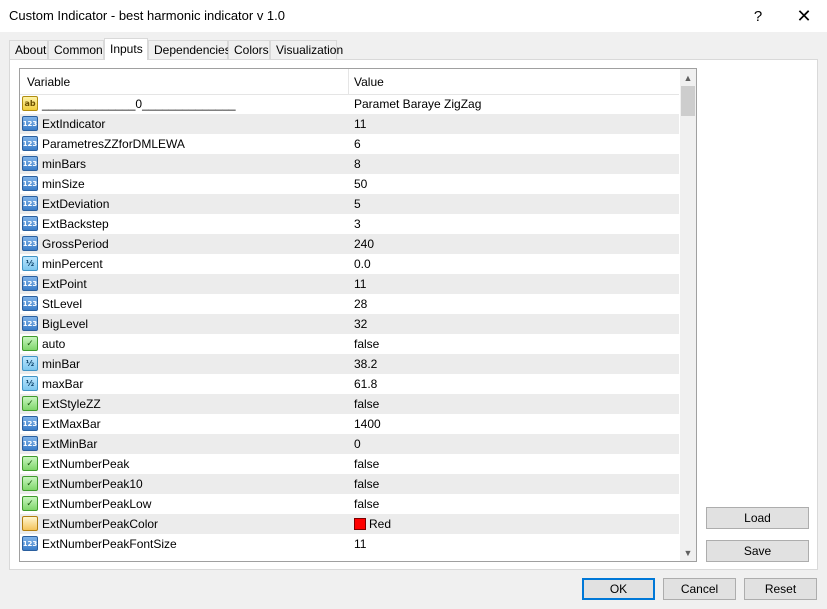 This screenshot has height=609, width=827. I want to click on variable-name: ExtMaxBar, so click(71, 424).